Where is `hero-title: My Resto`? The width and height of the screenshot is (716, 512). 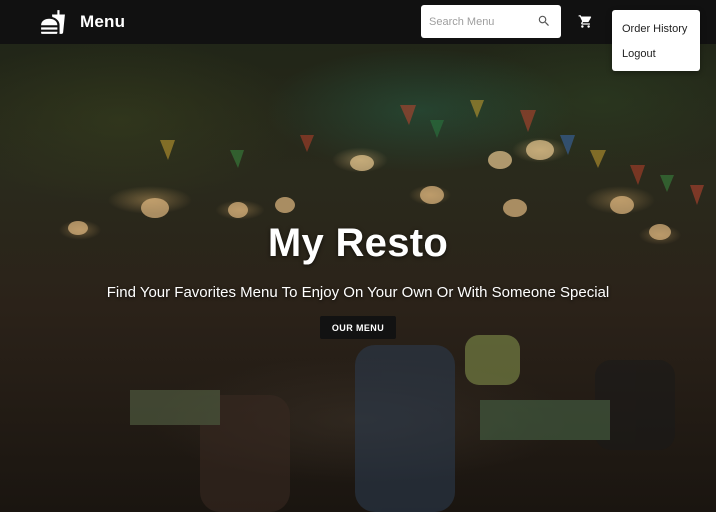 hero-title: My Resto is located at coordinates (358, 243).